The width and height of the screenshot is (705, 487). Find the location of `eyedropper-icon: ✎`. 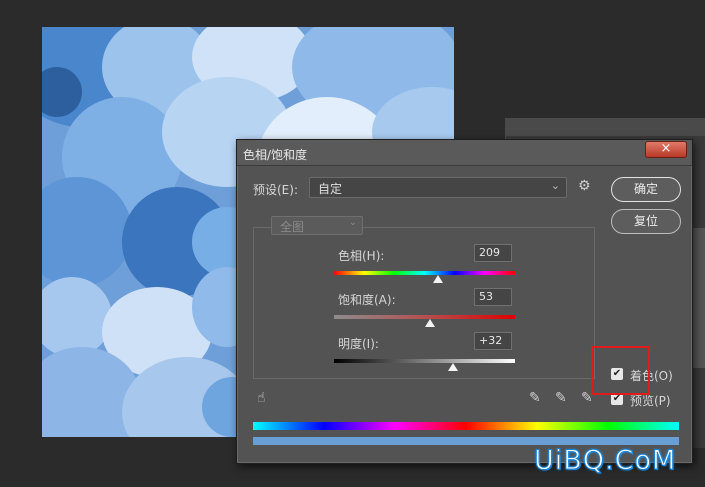

eyedropper-icon: ✎ is located at coordinates (535, 398).